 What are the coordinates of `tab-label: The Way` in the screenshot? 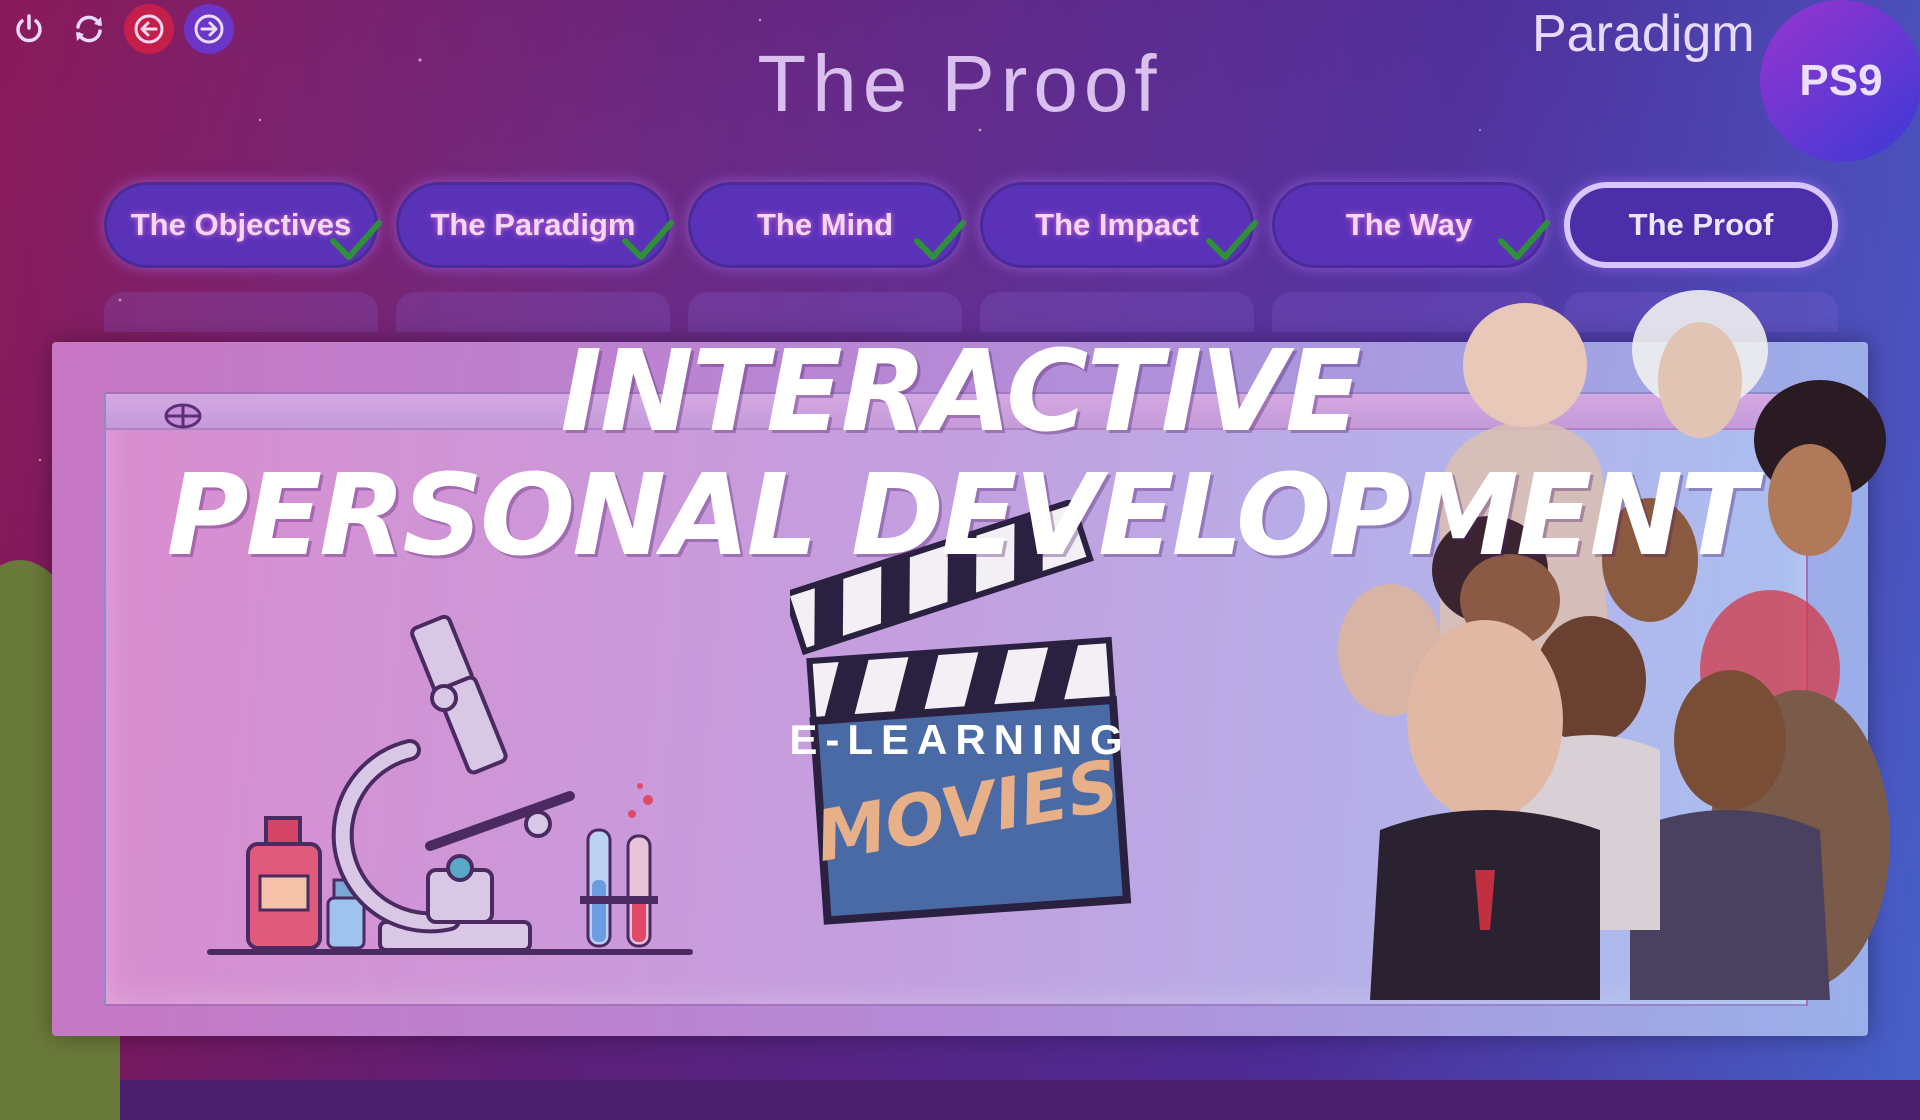 It's located at (1409, 224).